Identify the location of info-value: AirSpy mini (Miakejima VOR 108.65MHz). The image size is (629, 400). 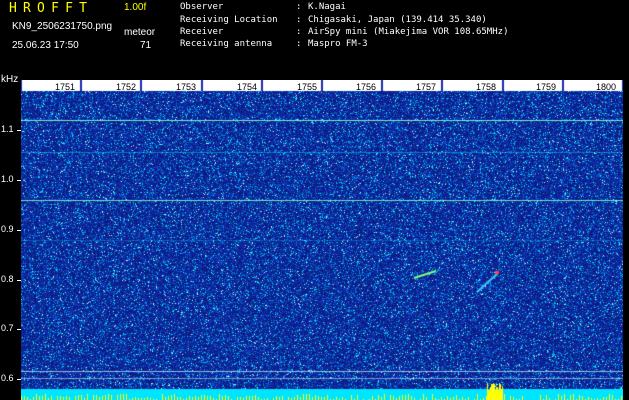
(408, 32).